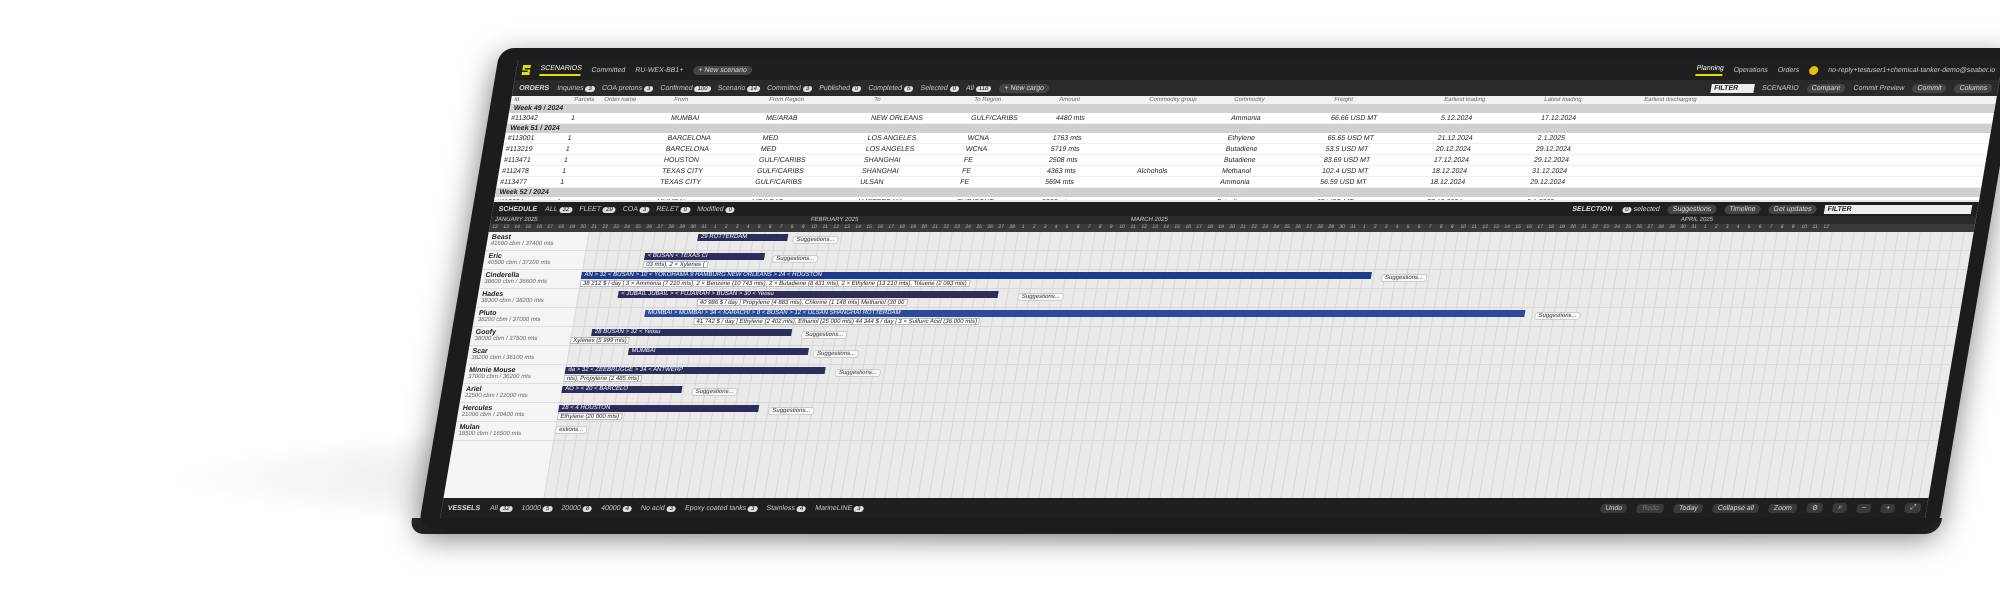  Describe the element at coordinates (1898, 209) in the screenshot. I see `schedule-filter-input: FILTER` at that location.